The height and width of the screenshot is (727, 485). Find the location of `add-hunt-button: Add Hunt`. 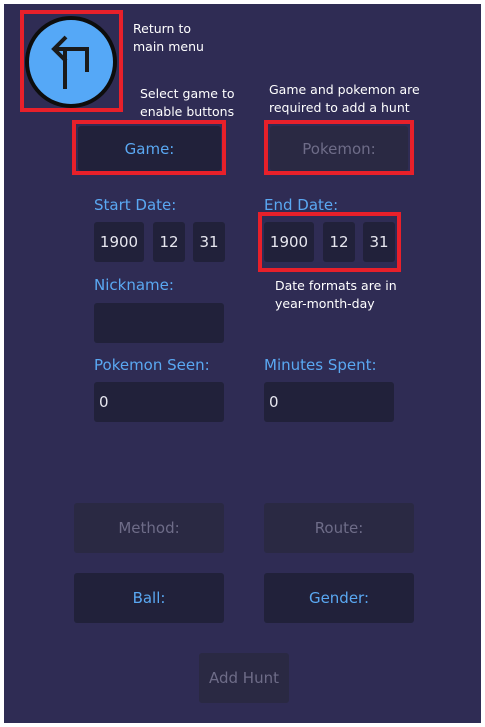

add-hunt-button: Add Hunt is located at coordinates (244, 678).